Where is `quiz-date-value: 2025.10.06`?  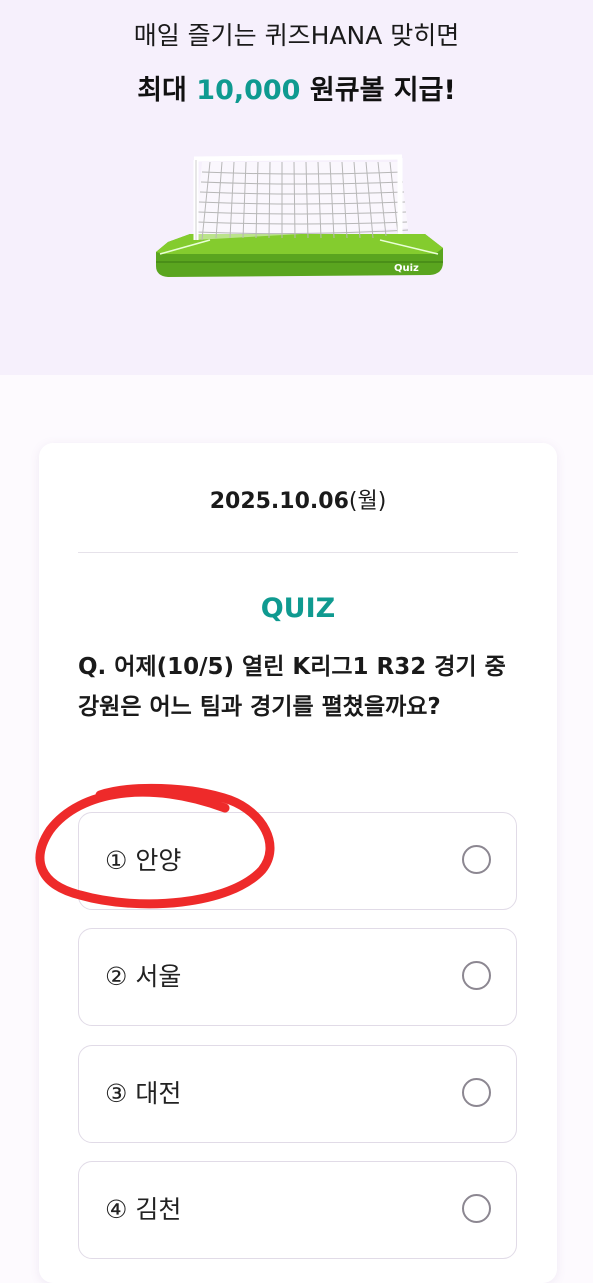
quiz-date-value: 2025.10.06 is located at coordinates (279, 501).